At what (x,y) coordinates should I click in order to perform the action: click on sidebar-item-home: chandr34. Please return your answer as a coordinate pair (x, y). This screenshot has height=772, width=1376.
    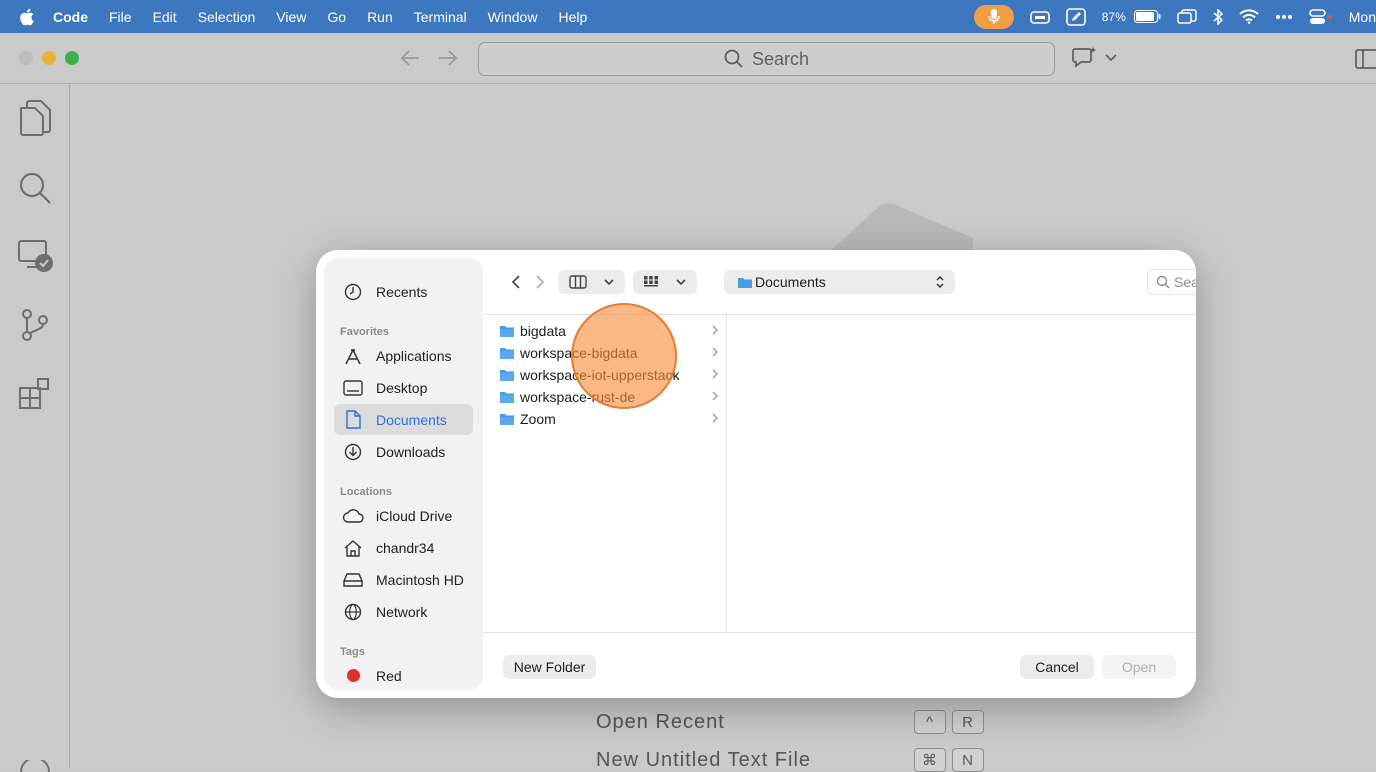
    Looking at the image, I should click on (403, 547).